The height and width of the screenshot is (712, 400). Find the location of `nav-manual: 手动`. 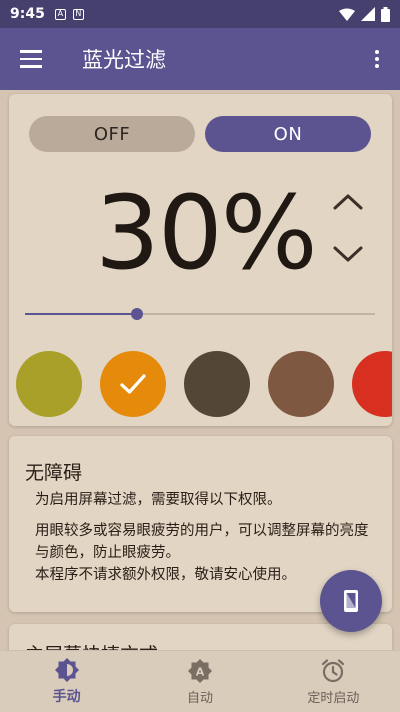

nav-manual: 手动 is located at coordinates (66, 681).